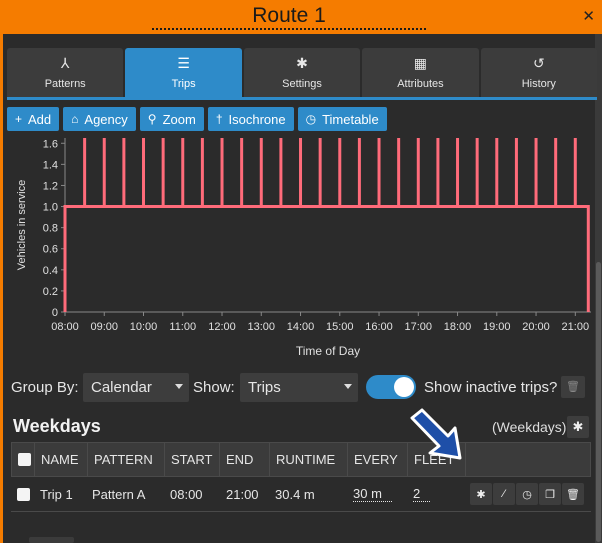  I want to click on y-tick-label: 1.2, so click(50, 186).